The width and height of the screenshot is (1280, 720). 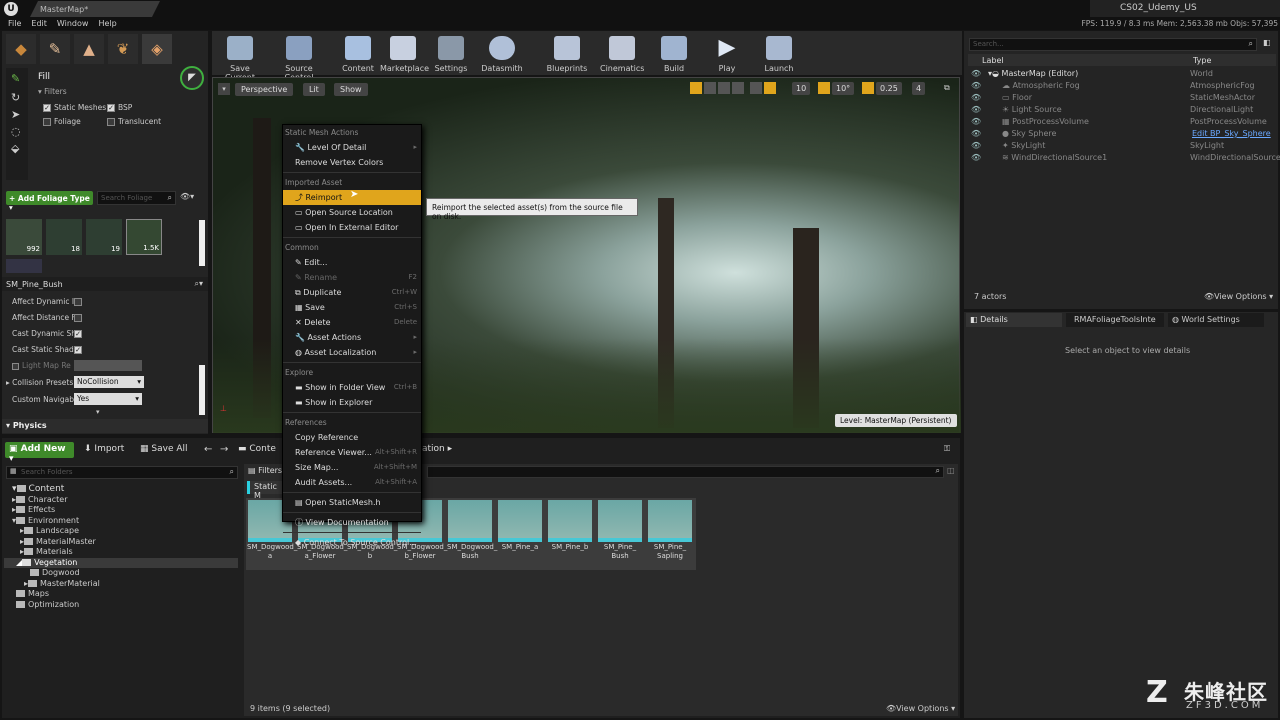 I want to click on asset-tile: SM_Pine_a, so click(x=520, y=534).